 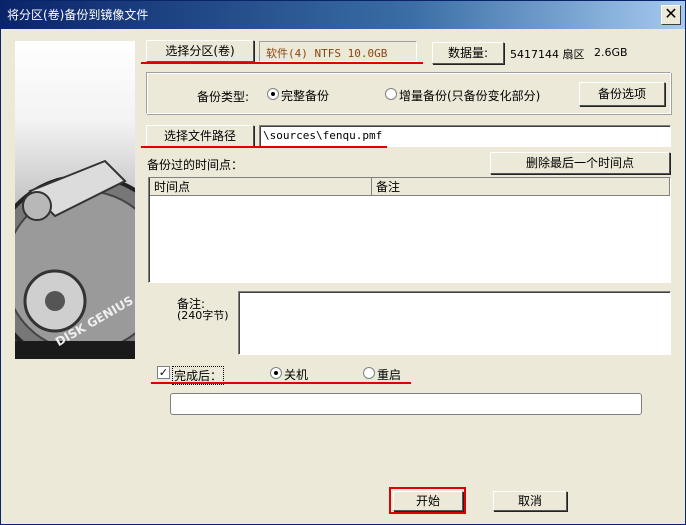 I want to click on column-header-timepoint: 时间点, so click(x=261, y=187).